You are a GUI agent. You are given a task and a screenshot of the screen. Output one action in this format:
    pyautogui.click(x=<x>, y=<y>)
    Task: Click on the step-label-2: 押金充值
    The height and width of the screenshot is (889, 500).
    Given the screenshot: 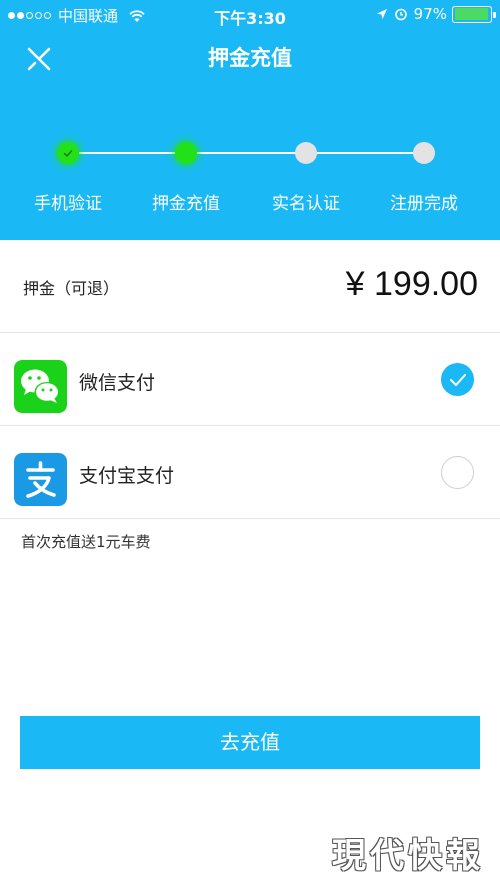 What is the action you would take?
    pyautogui.click(x=186, y=204)
    